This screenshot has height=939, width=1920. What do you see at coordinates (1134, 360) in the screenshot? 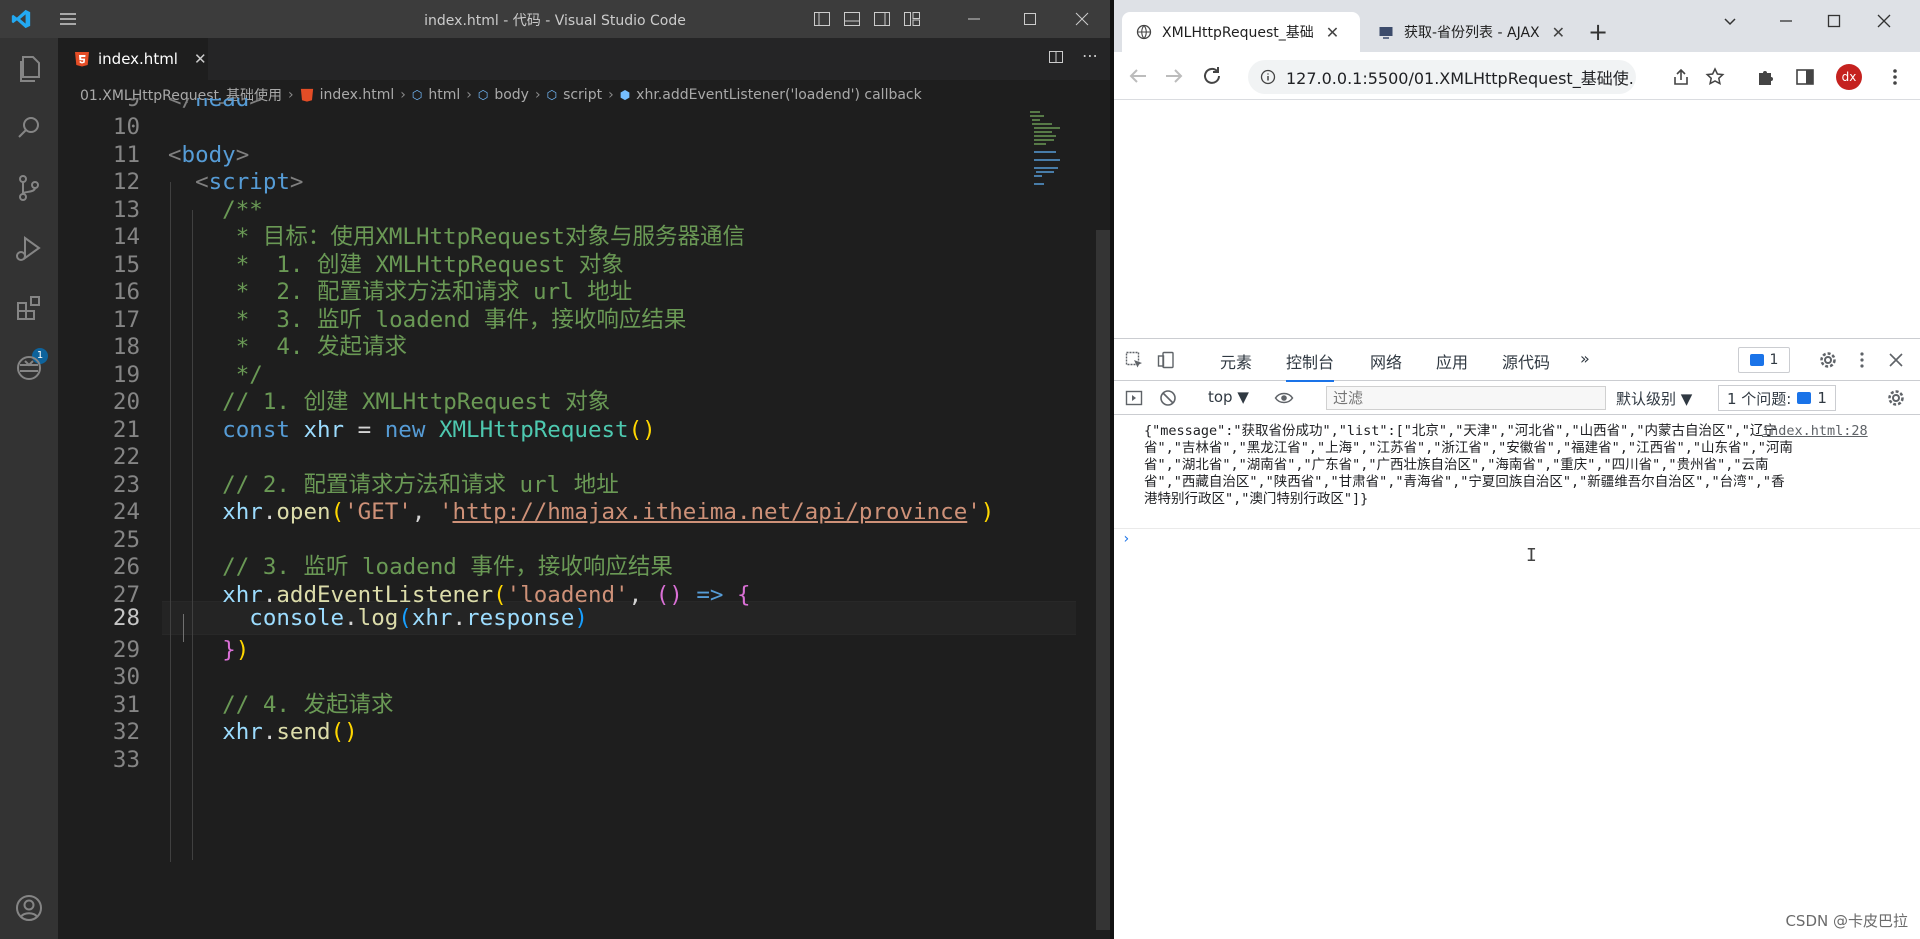
I see `inspect-element-icon` at bounding box center [1134, 360].